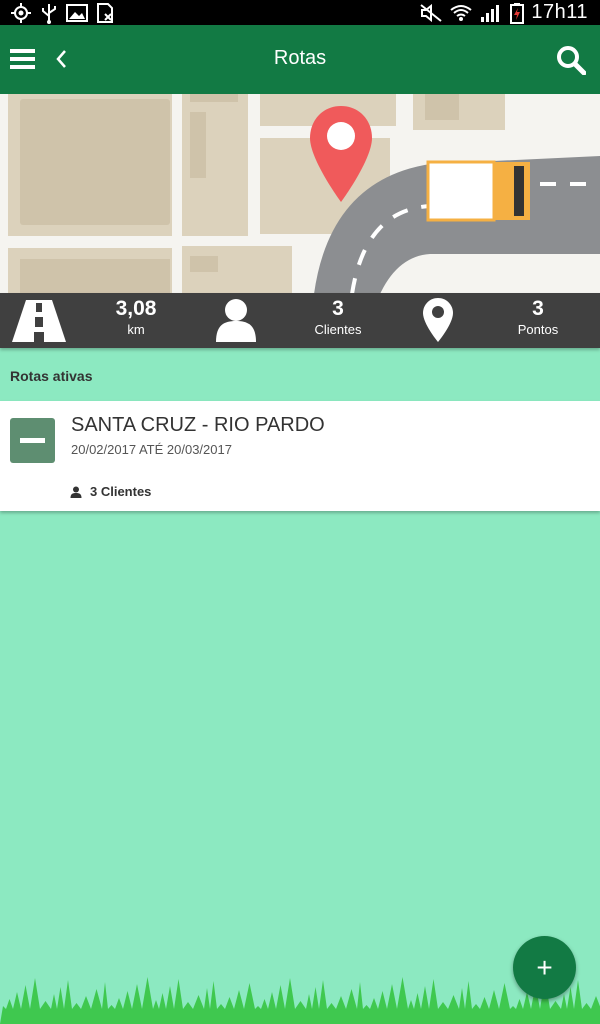 The width and height of the screenshot is (600, 1024). What do you see at coordinates (538, 308) in the screenshot?
I see `points-value: 3` at bounding box center [538, 308].